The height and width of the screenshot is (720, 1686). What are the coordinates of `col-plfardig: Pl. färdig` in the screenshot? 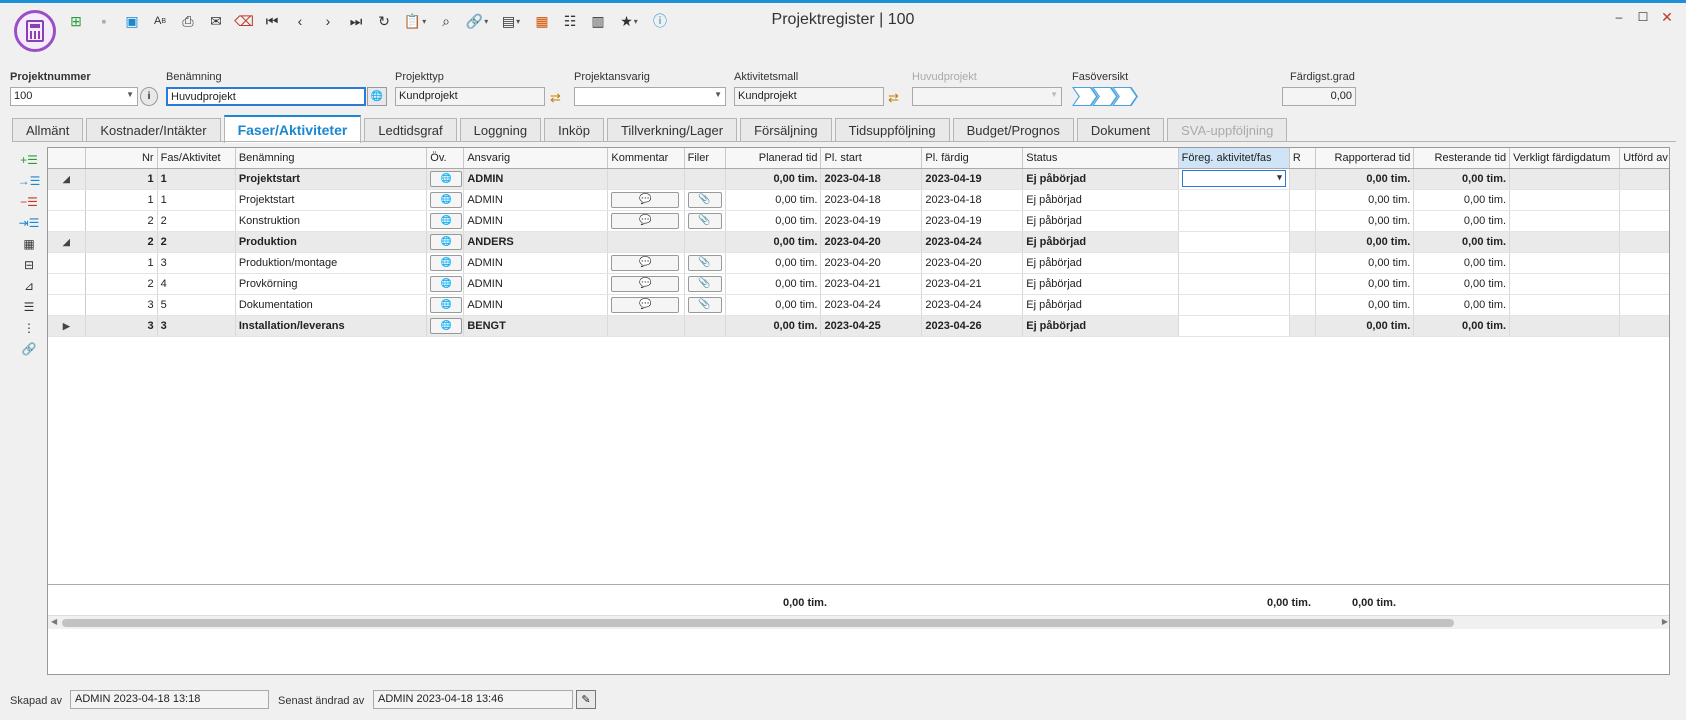 It's located at (972, 158).